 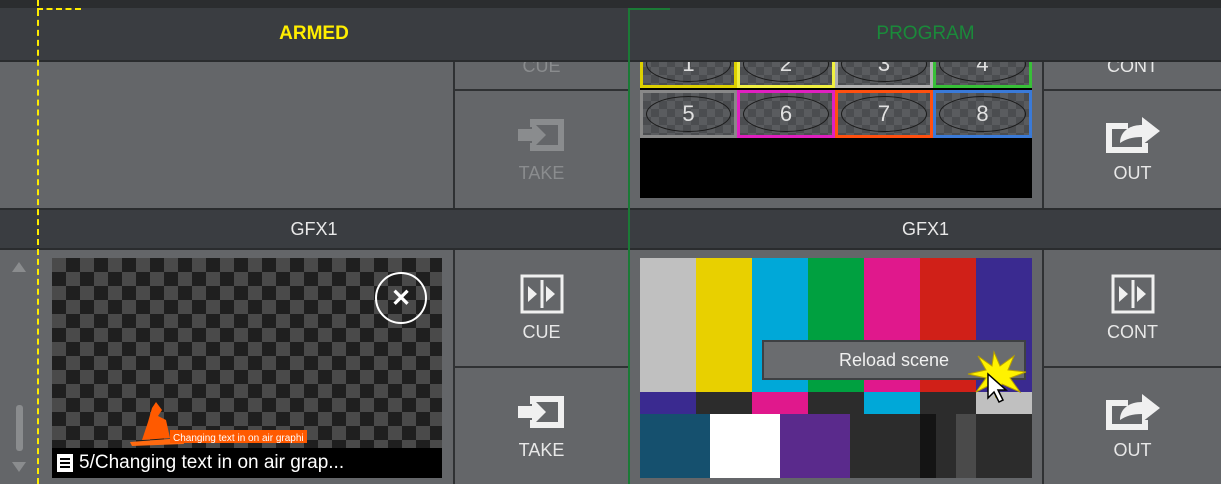 I want to click on armed-layer-label: GFX1, so click(x=314, y=228).